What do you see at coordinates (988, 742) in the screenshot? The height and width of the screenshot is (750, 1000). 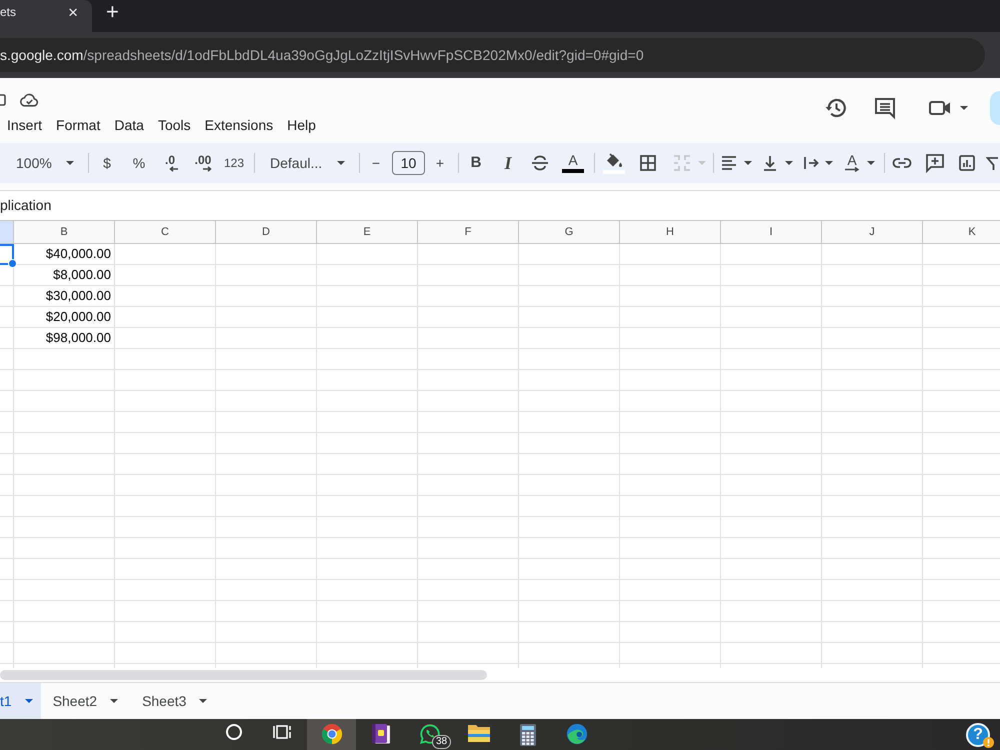 I see `alert-dot-icon` at bounding box center [988, 742].